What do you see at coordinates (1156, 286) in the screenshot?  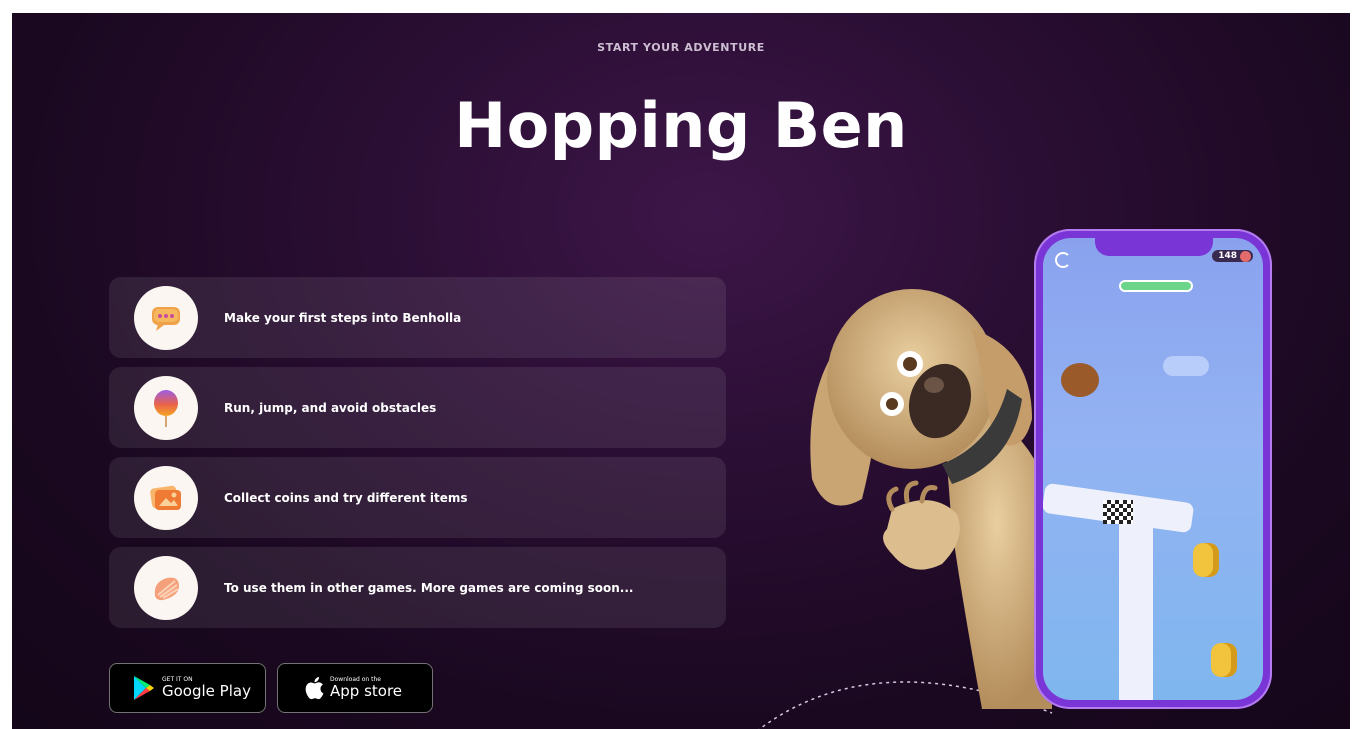 I see `progress-bar` at bounding box center [1156, 286].